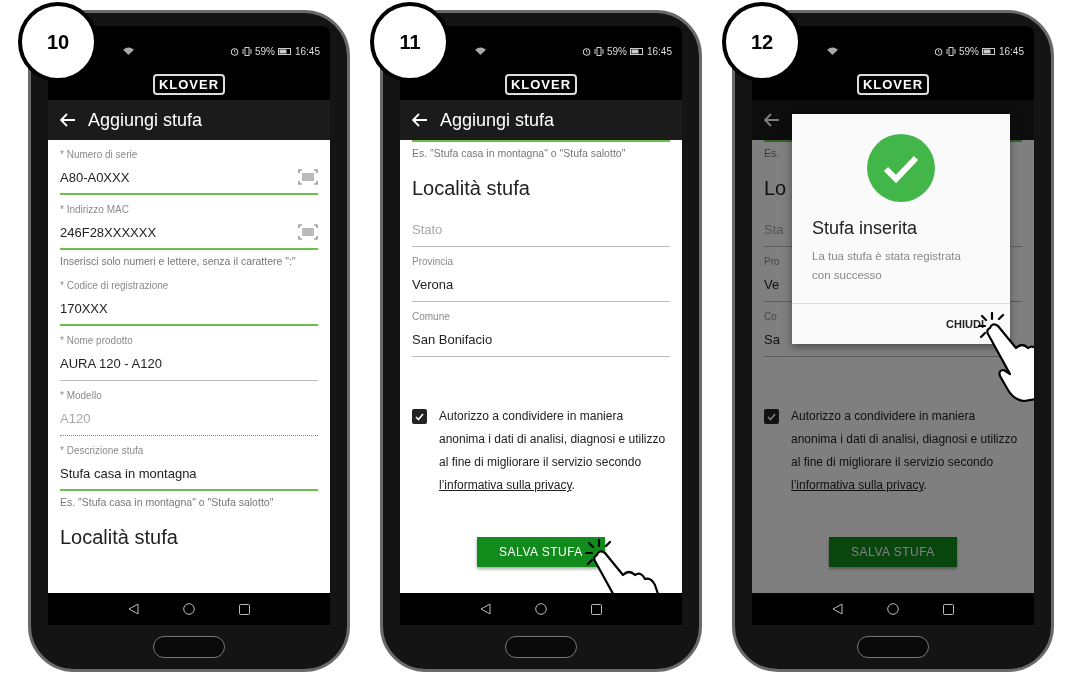 The width and height of the screenshot is (1076, 676). I want to click on dialog-title: Stufa inserita, so click(865, 228).